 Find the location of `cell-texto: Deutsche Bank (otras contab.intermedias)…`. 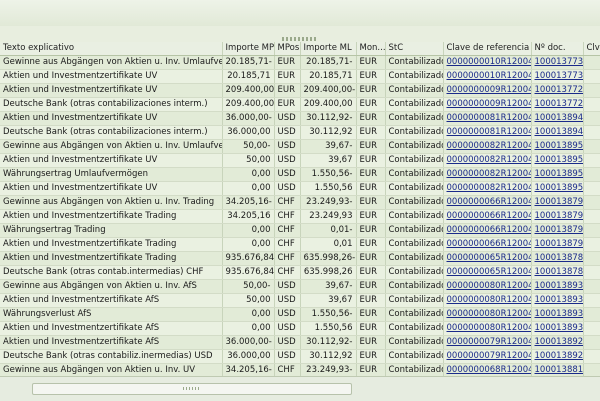

cell-texto: Deutsche Bank (otras contab.intermedias)… is located at coordinates (111, 272).